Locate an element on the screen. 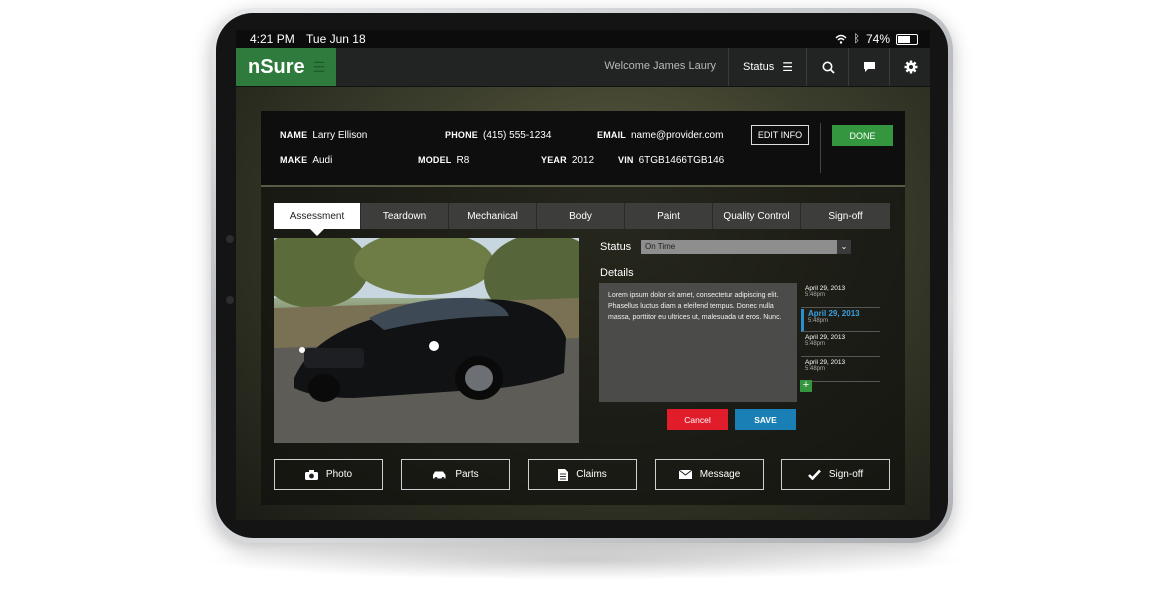 Image resolution: width=1170 pixels, height=600 pixels. menu-icon: ☰ is located at coordinates (319, 67).